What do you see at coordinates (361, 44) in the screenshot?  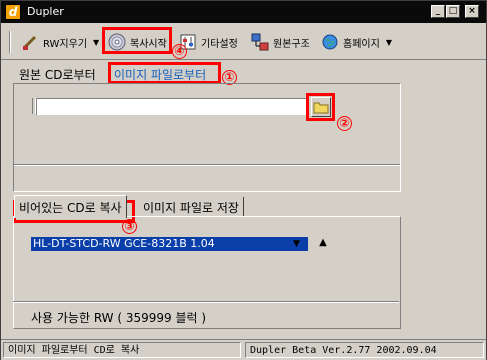 I see `homepage-label: 홈페이지` at bounding box center [361, 44].